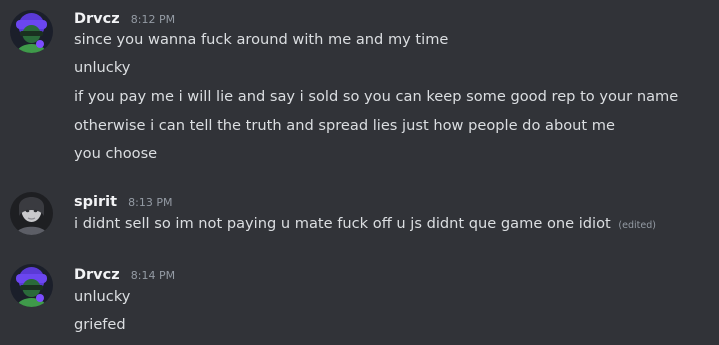 The height and width of the screenshot is (345, 719). What do you see at coordinates (116, 153) in the screenshot?
I see `message-text: you choose` at bounding box center [116, 153].